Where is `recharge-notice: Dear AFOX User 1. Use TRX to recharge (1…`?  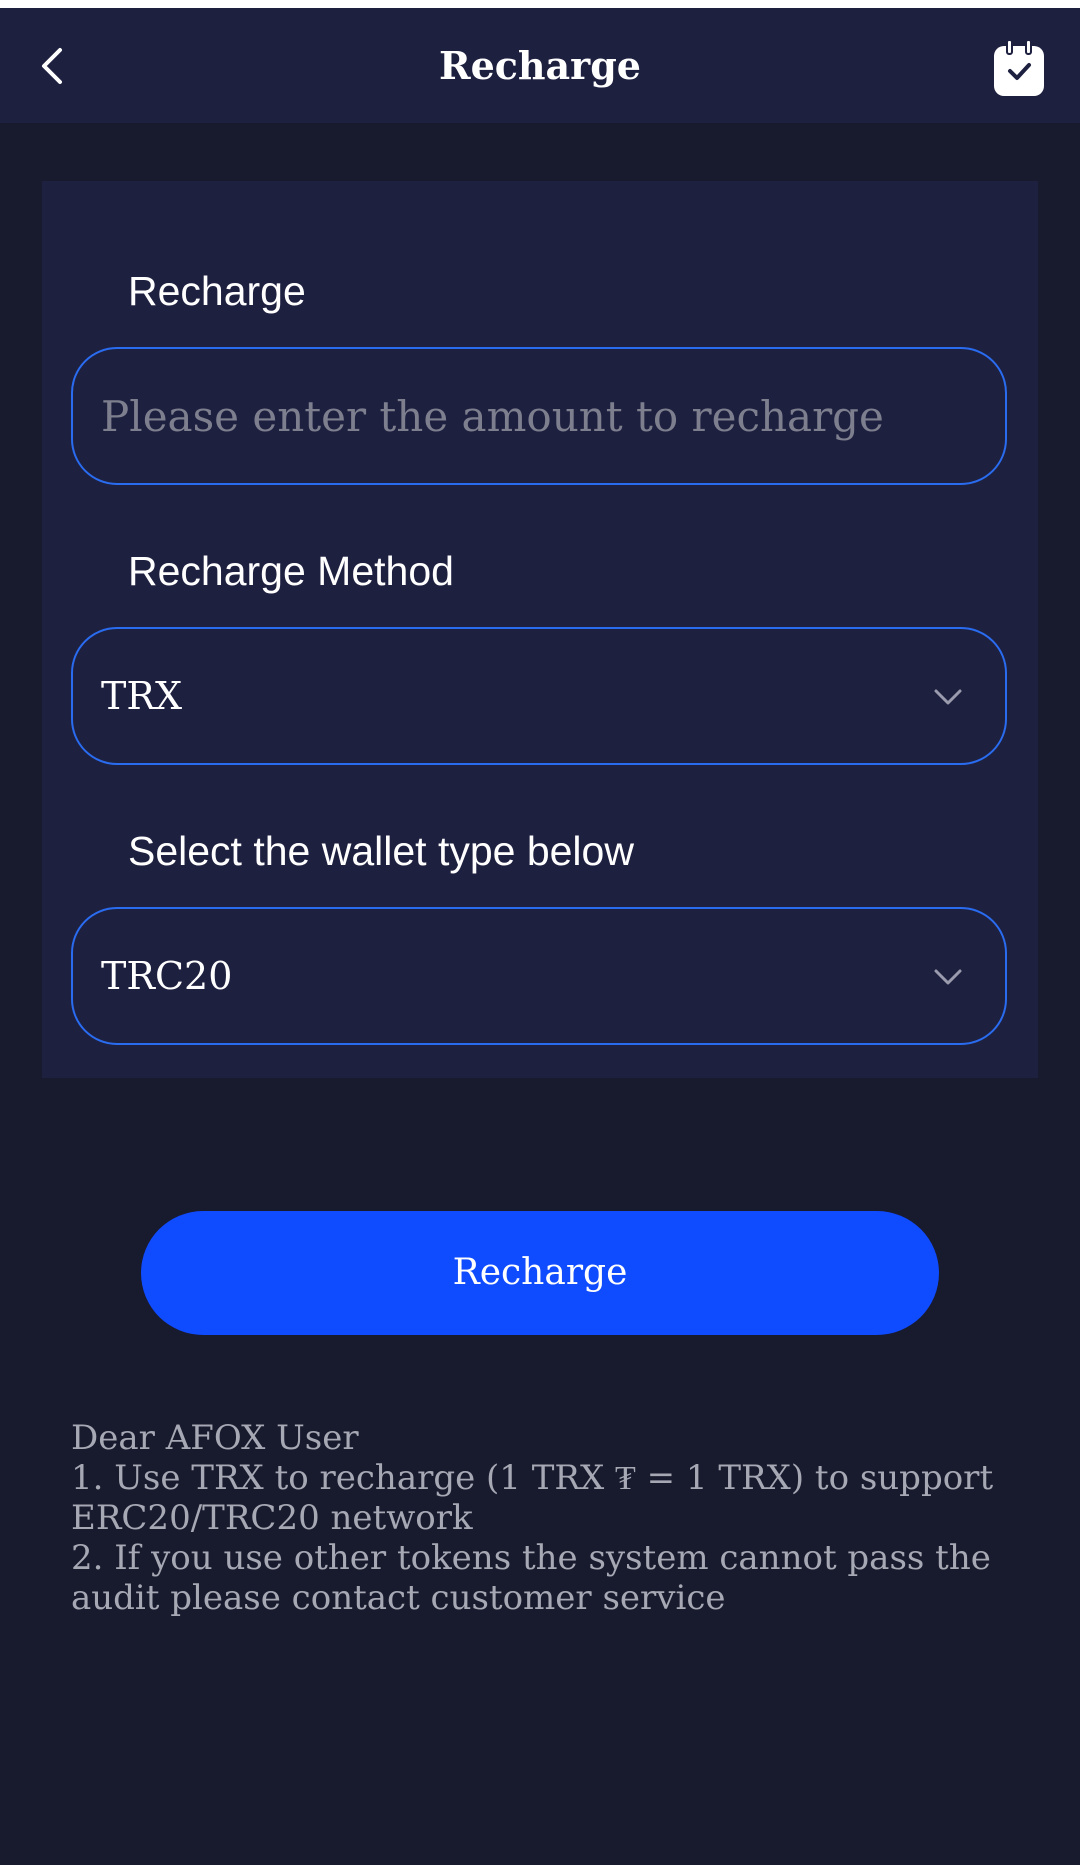 recharge-notice: Dear AFOX User 1. Use TRX to recharge (1… is located at coordinates (546, 1518).